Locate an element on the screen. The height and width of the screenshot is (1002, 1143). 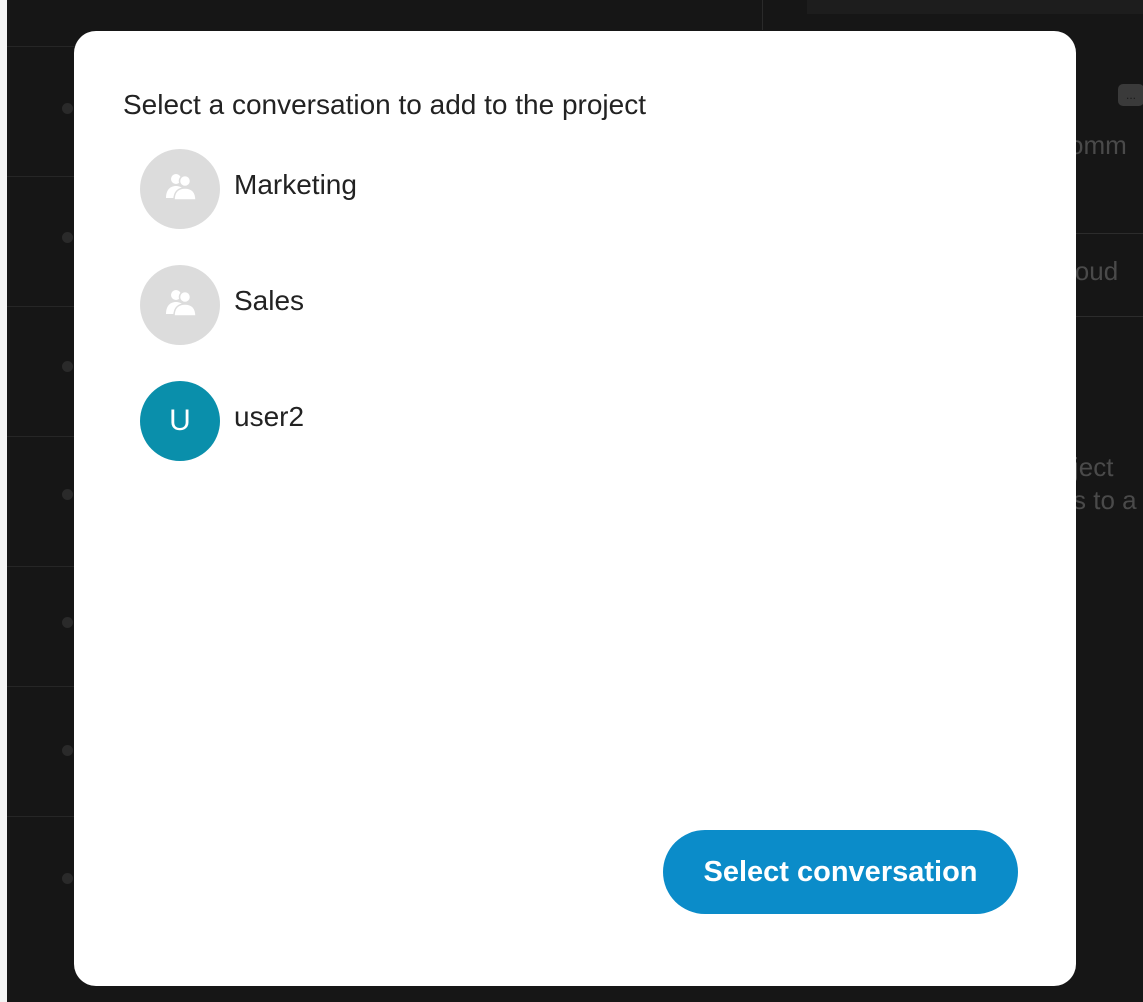
conversation-item-marketing: Marketing is located at coordinates (580, 189).